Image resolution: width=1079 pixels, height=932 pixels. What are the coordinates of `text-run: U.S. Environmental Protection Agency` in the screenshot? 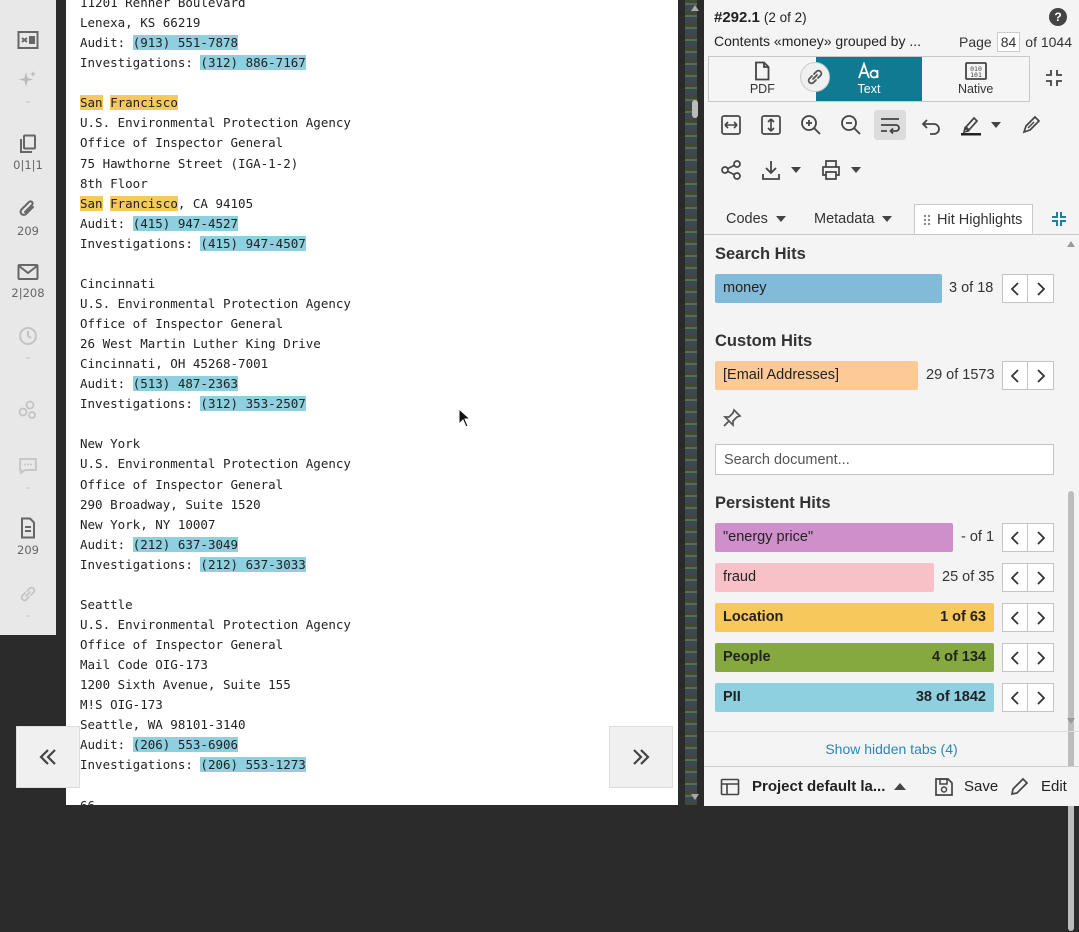 It's located at (215, 624).